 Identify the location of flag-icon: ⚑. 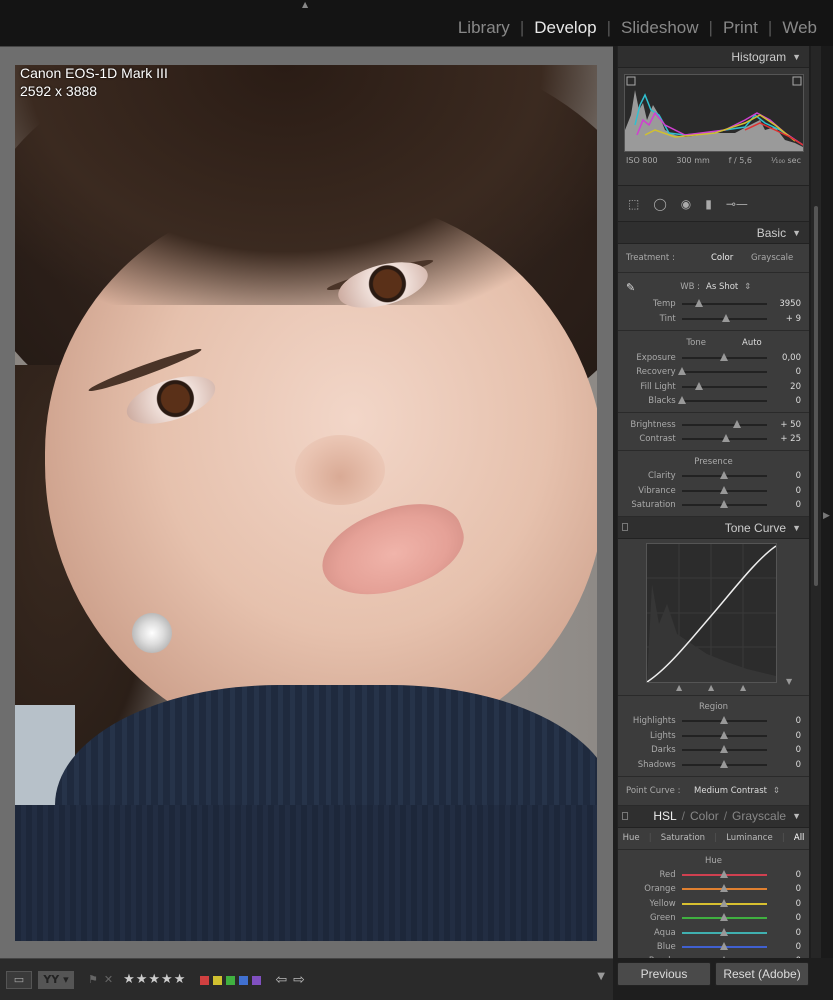
(93, 979).